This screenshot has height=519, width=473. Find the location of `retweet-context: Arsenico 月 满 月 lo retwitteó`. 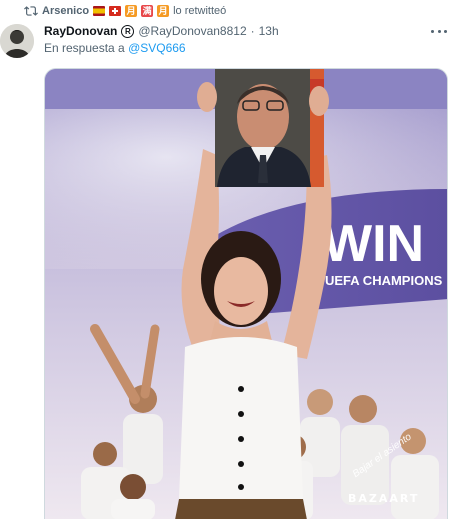

retweet-context: Arsenico 月 满 月 lo retwitteó is located at coordinates (125, 11).